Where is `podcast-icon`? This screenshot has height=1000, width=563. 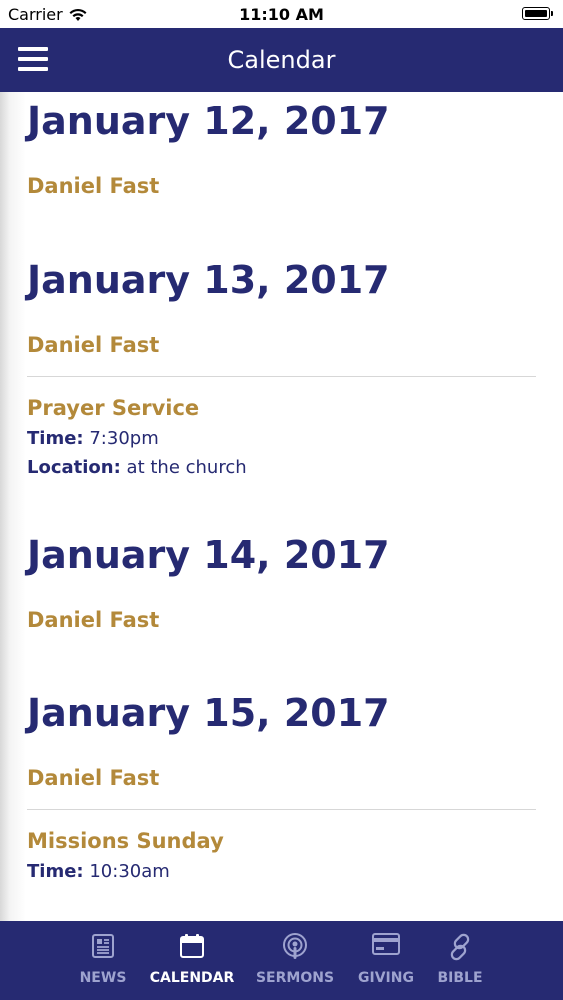 podcast-icon is located at coordinates (295, 946).